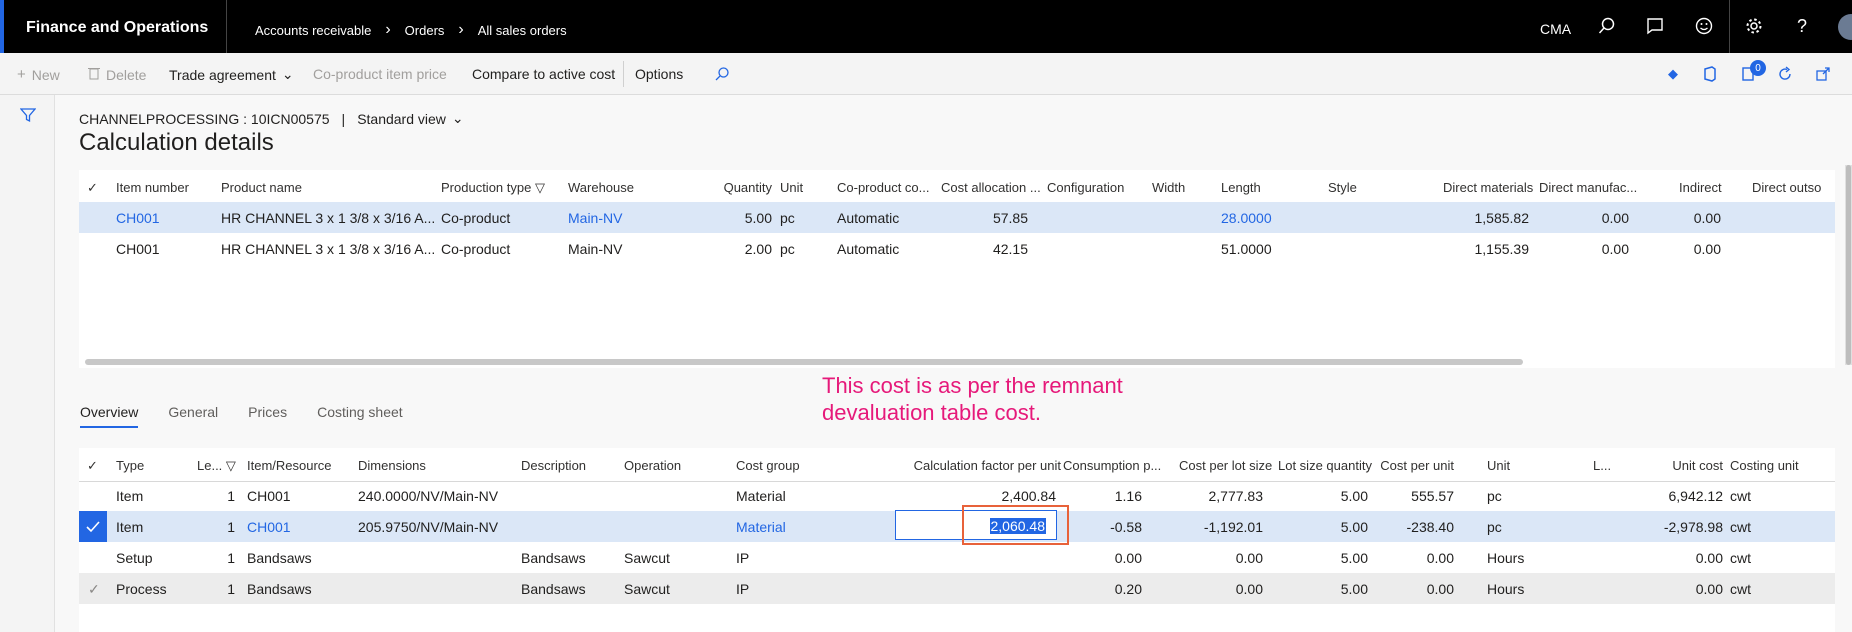  What do you see at coordinates (1555, 29) in the screenshot?
I see `company-picker: CMA` at bounding box center [1555, 29].